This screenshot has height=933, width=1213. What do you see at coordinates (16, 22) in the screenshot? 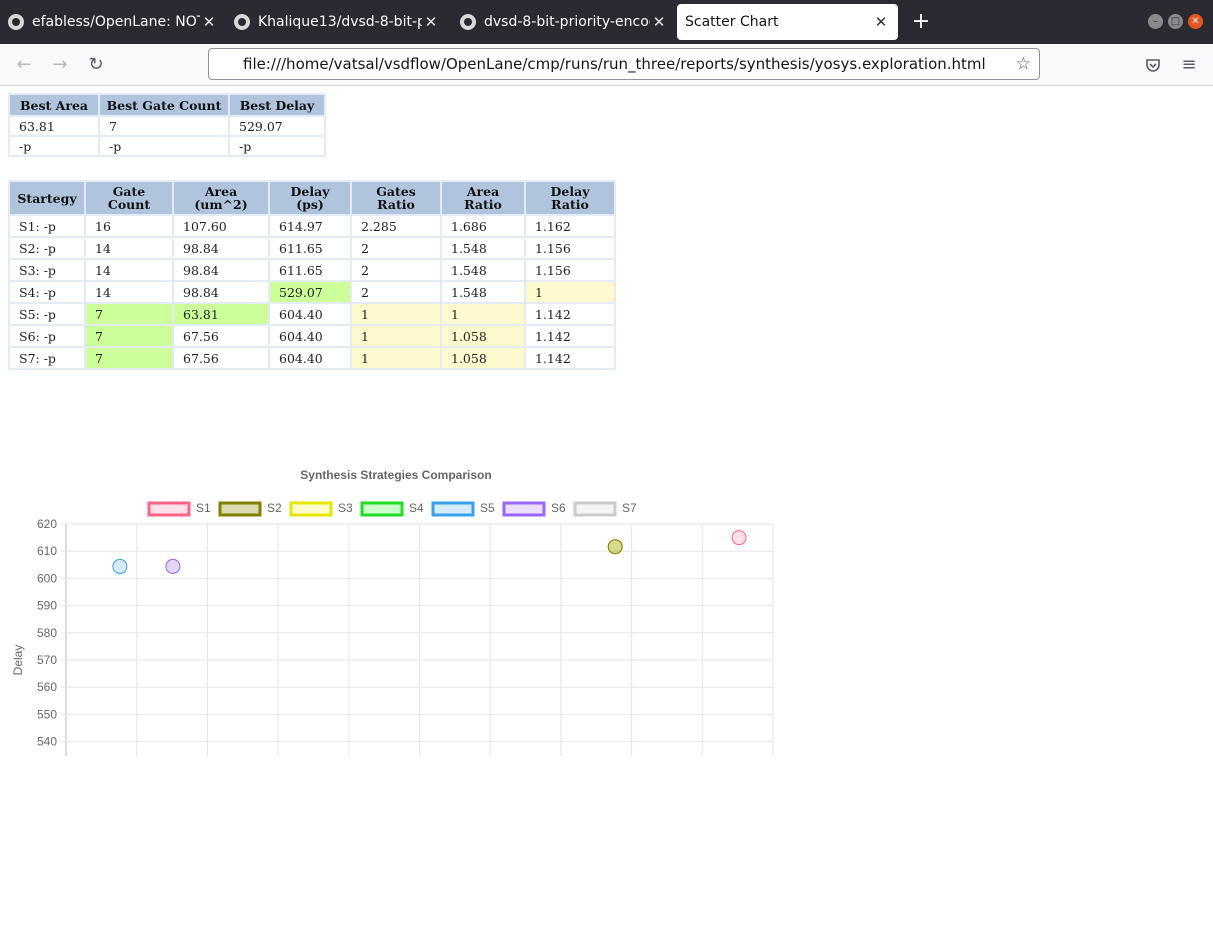
I see `github-icon` at bounding box center [16, 22].